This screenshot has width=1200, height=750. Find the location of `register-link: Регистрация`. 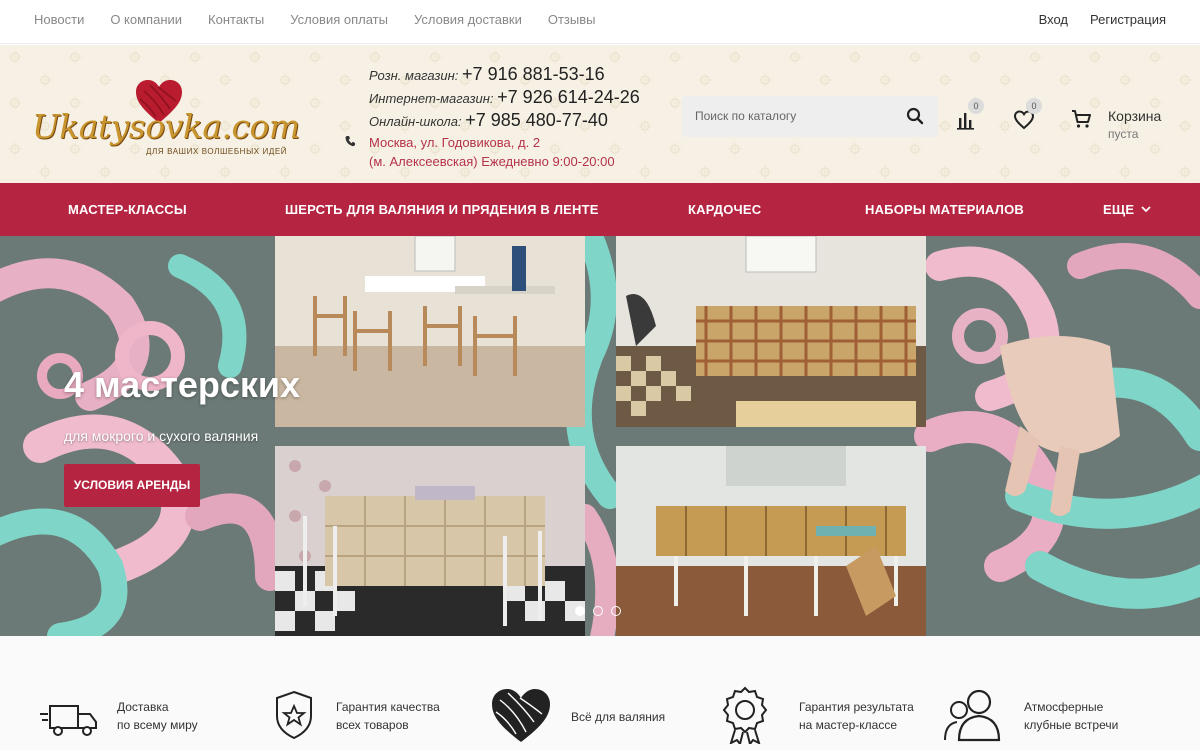

register-link: Регистрация is located at coordinates (1128, 19).